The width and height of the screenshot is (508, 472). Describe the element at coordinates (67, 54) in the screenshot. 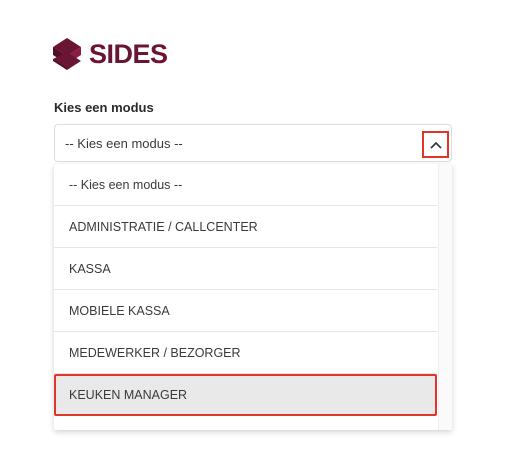

I see `sides-logo-mark-icon` at that location.